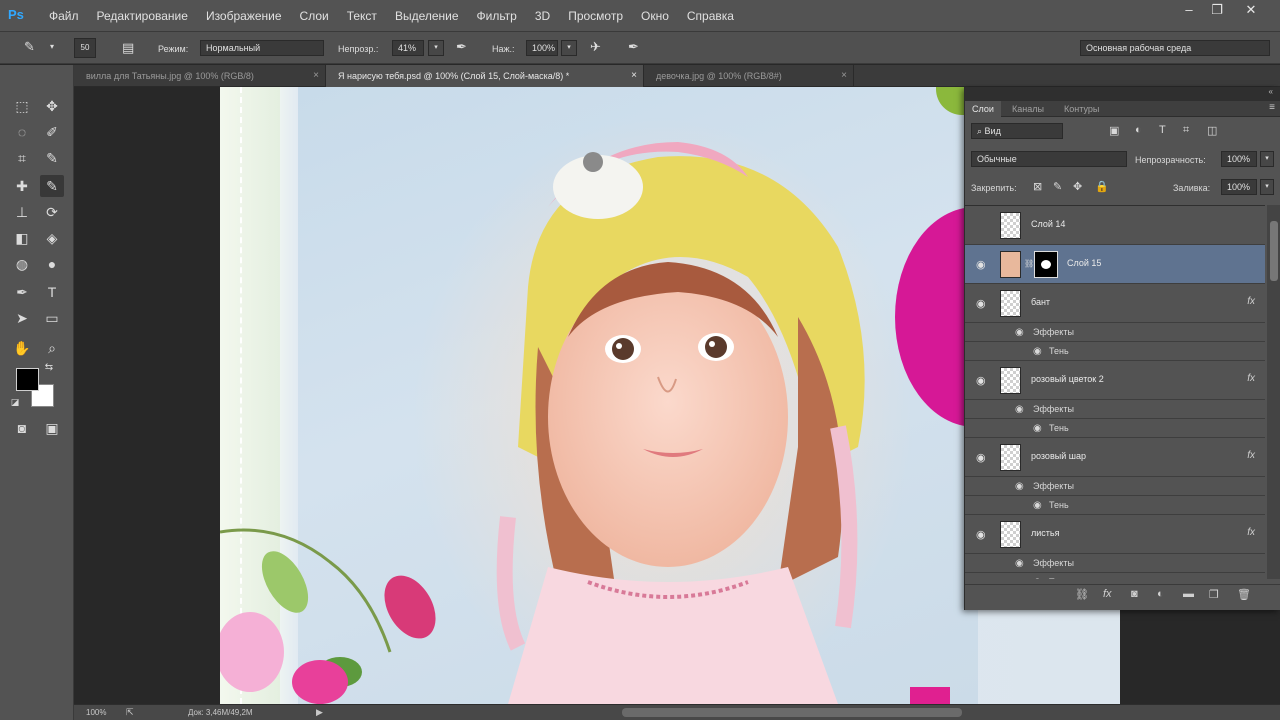 This screenshot has width=1280, height=720. I want to click on layer-opacity-field: 100%, so click(1239, 159).